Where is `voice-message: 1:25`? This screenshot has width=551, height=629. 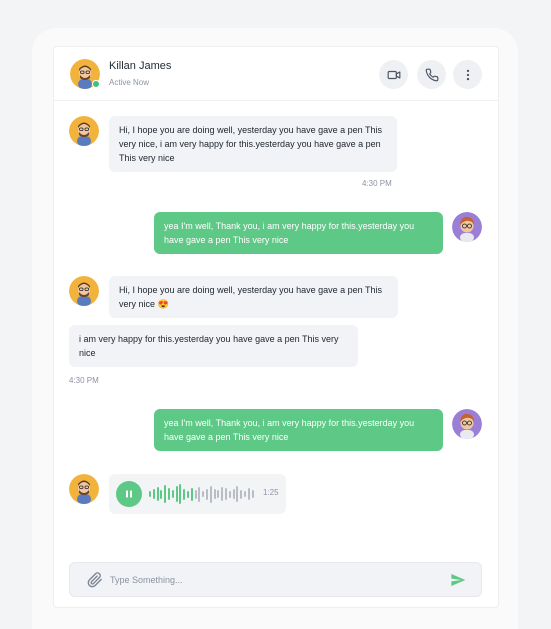
voice-message: 1:25 is located at coordinates (197, 494).